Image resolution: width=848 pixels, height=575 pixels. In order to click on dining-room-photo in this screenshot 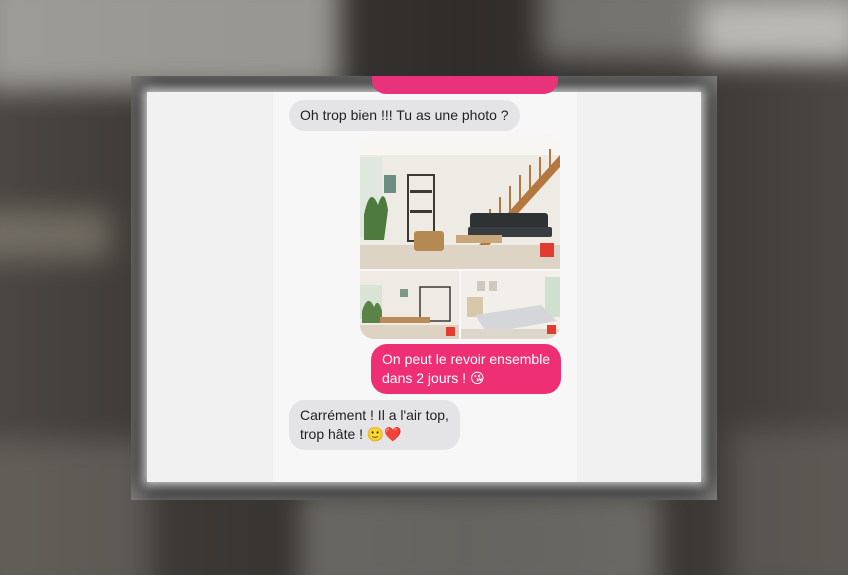, I will do `click(409, 305)`.